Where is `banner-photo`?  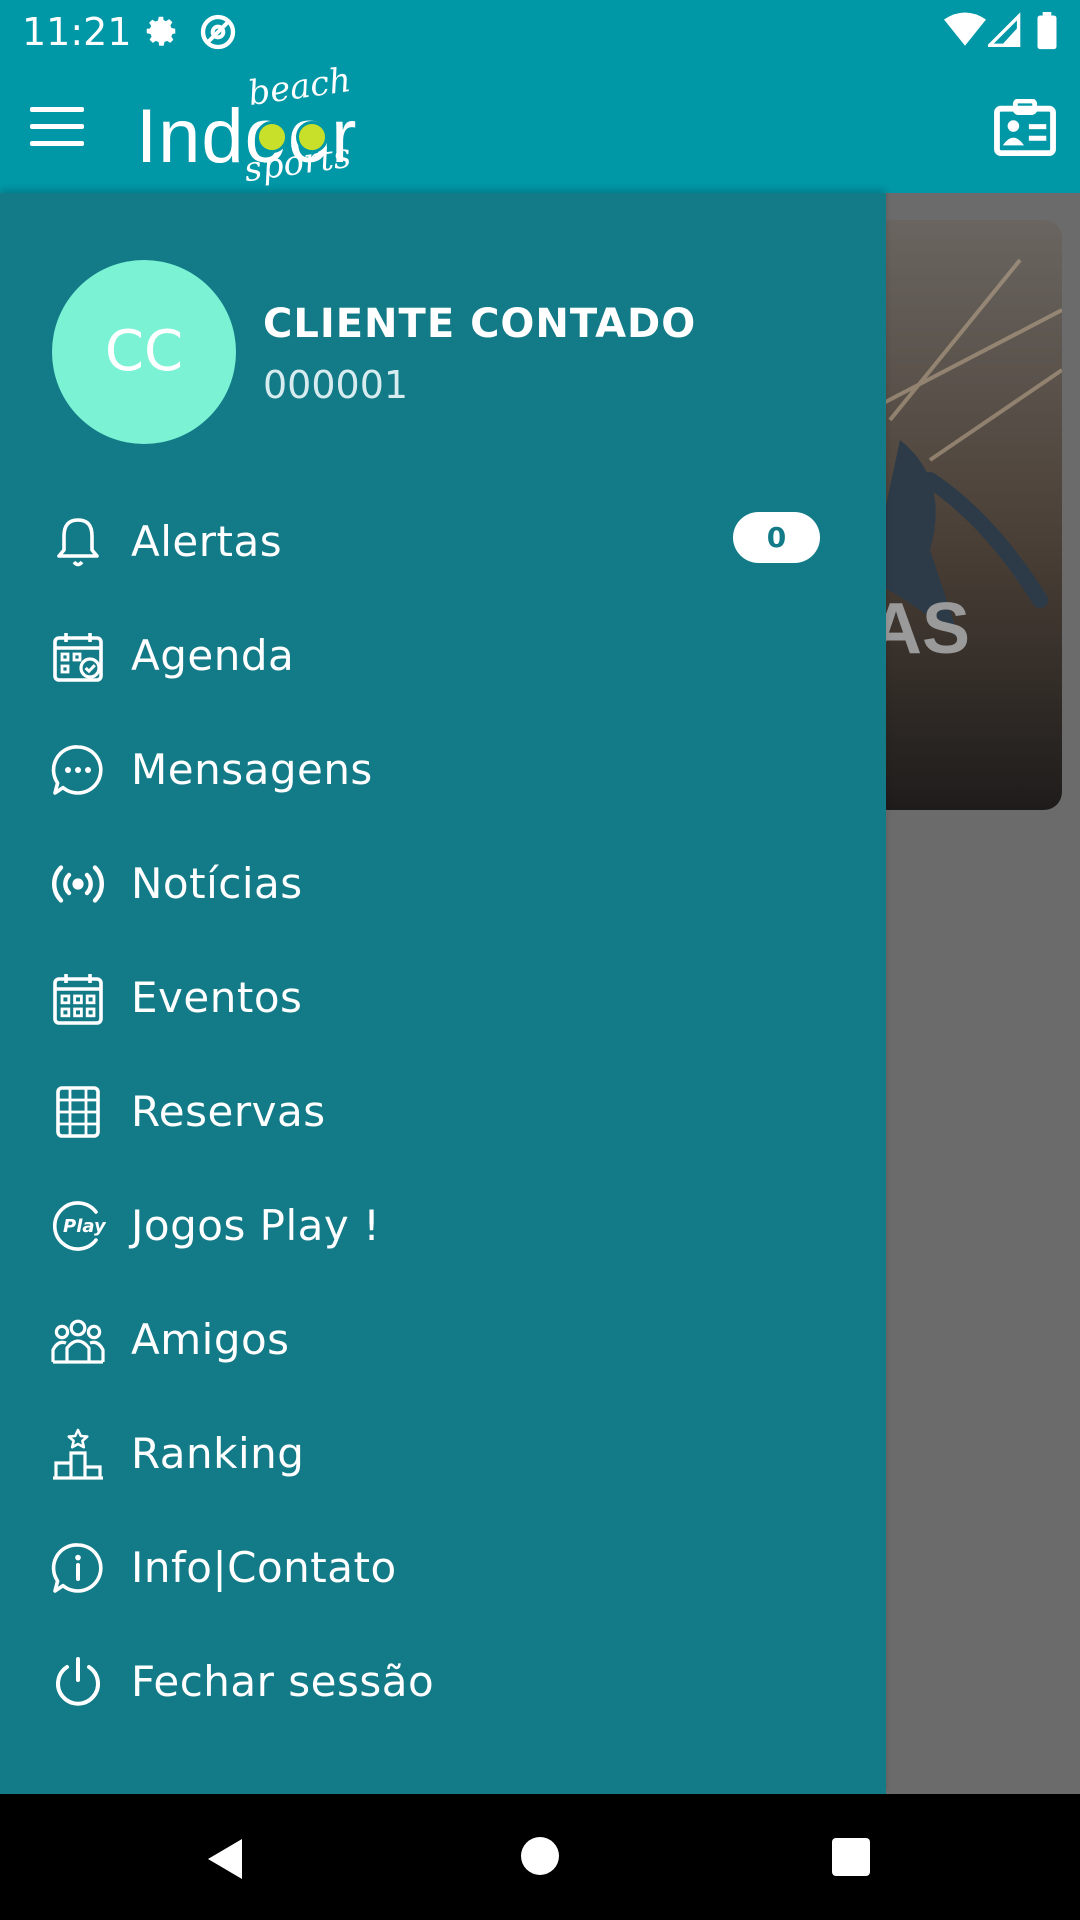 banner-photo is located at coordinates (966, 449).